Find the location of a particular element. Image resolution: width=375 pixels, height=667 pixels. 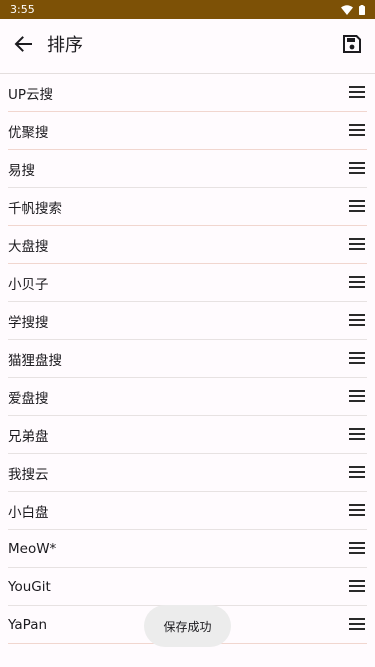

list-item-label: 优聚搜 is located at coordinates (28, 132).